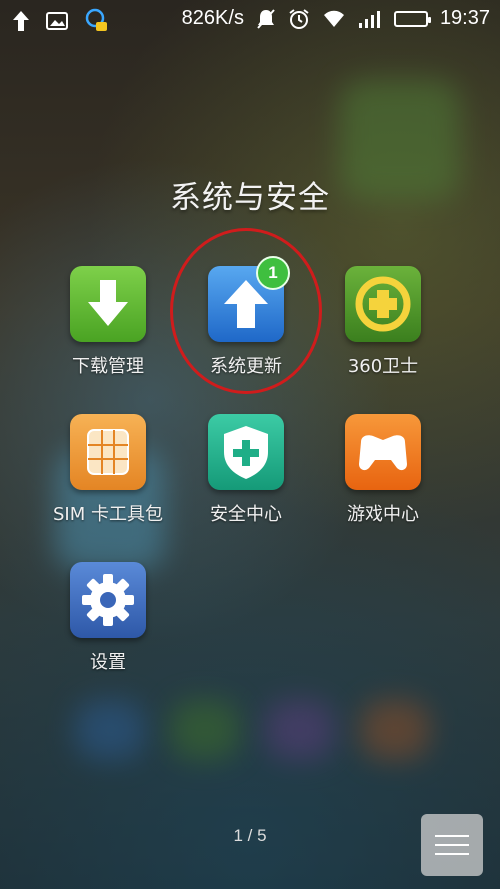  I want to click on app-label: 安全中心, so click(246, 514).